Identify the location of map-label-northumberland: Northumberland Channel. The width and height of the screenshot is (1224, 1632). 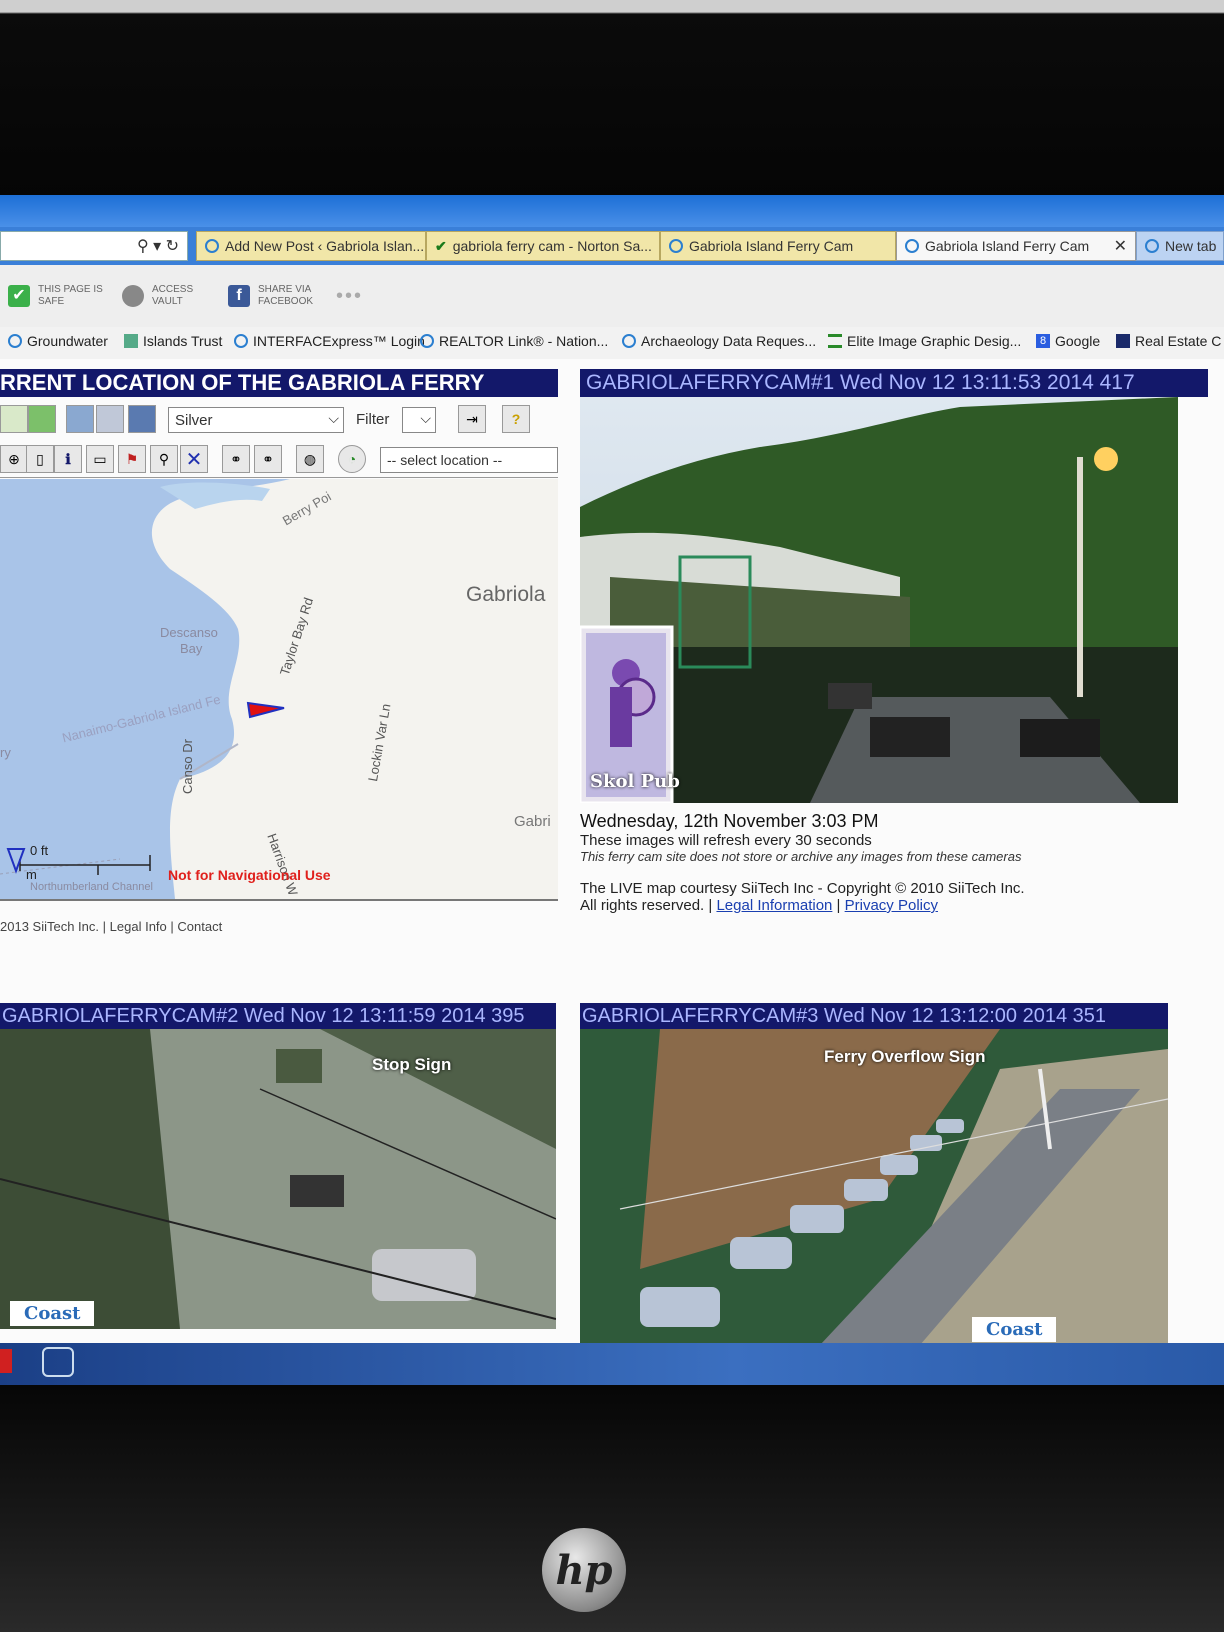
(91, 887).